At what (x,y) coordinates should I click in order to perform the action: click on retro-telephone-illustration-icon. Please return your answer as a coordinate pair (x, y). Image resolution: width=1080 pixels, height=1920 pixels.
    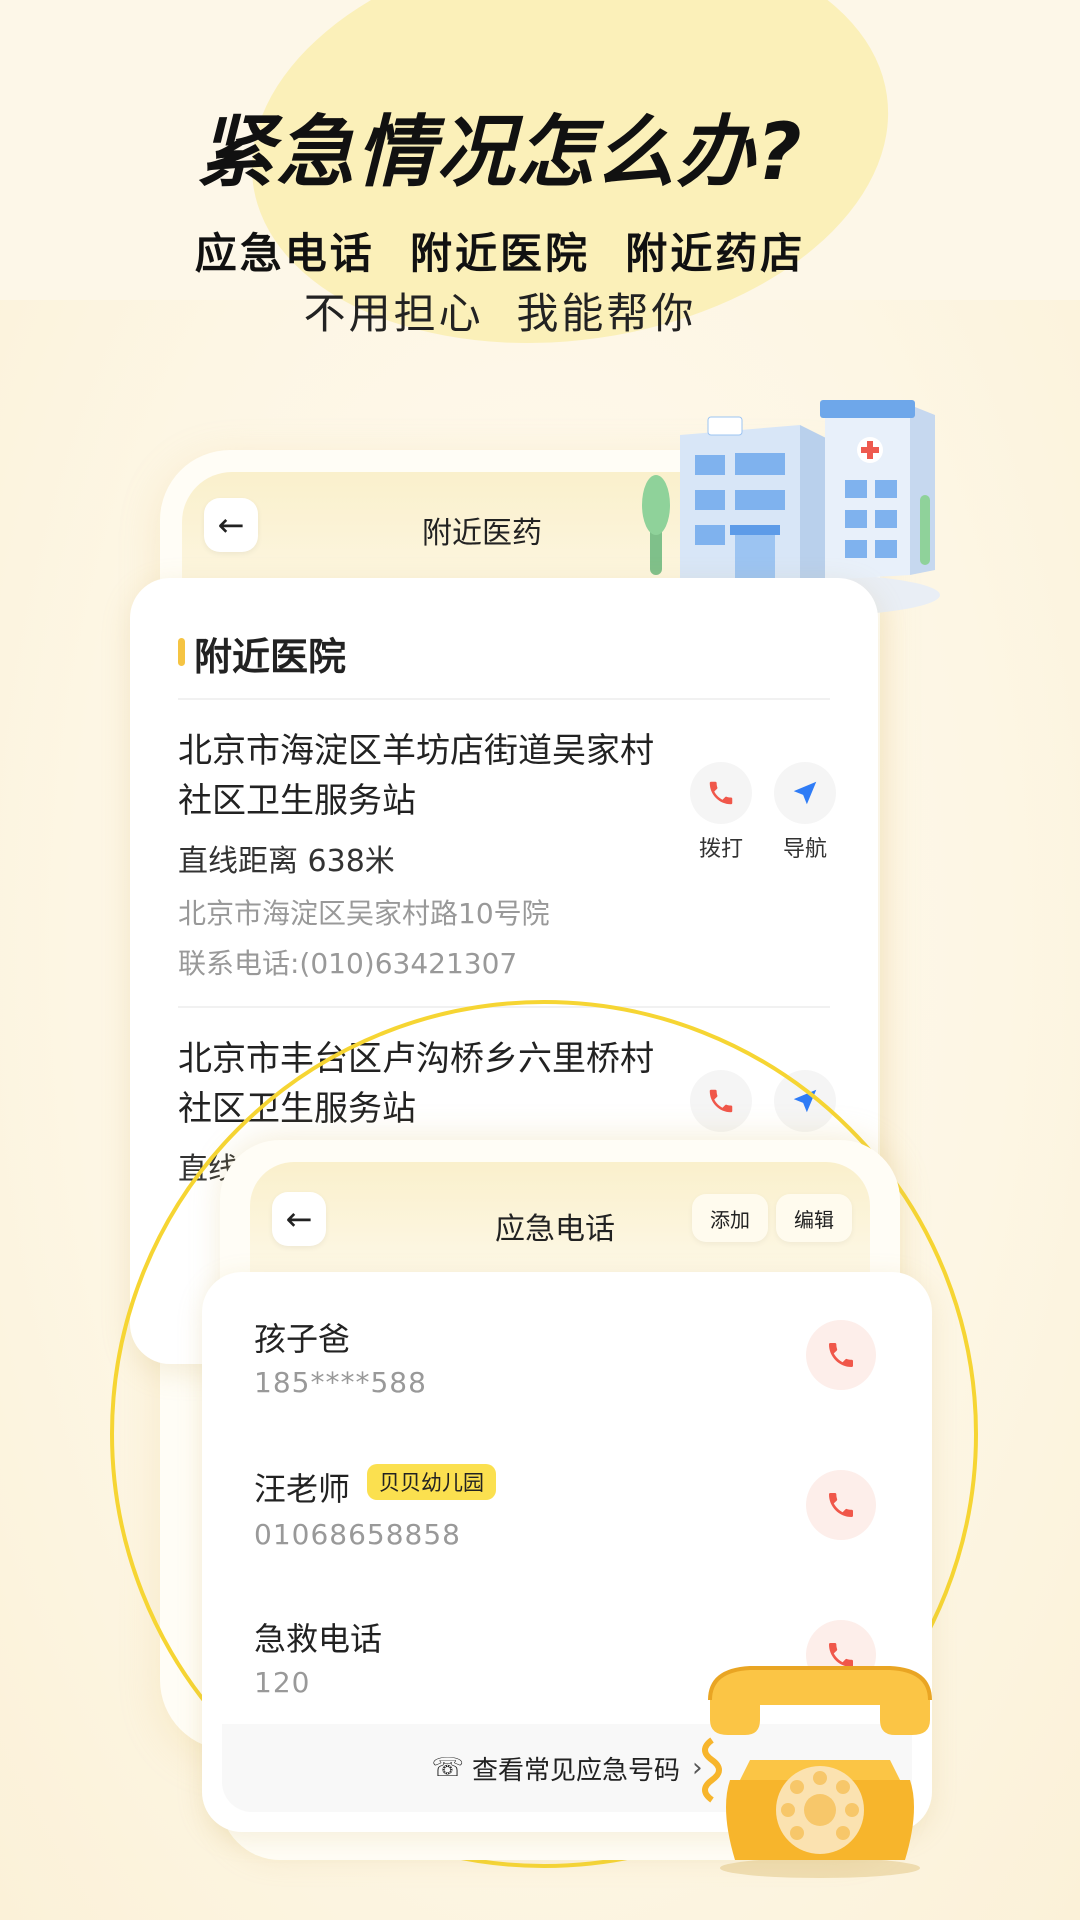
    Looking at the image, I should click on (817, 1772).